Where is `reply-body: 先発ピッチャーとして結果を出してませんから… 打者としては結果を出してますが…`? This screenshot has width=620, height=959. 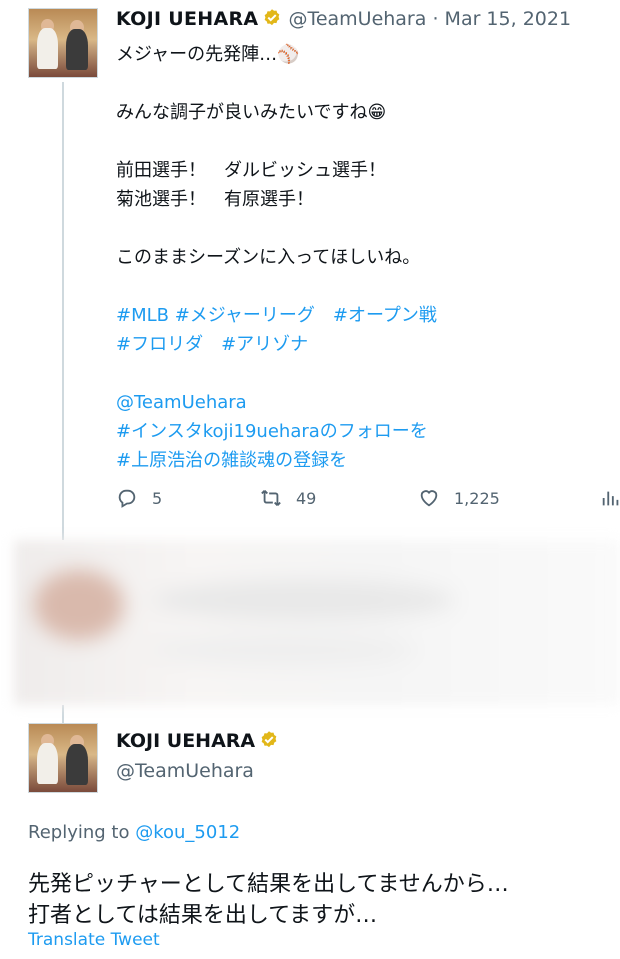 reply-body: 先発ピッチャーとして結果を出してませんから… 打者としては結果を出してますが… is located at coordinates (268, 900).